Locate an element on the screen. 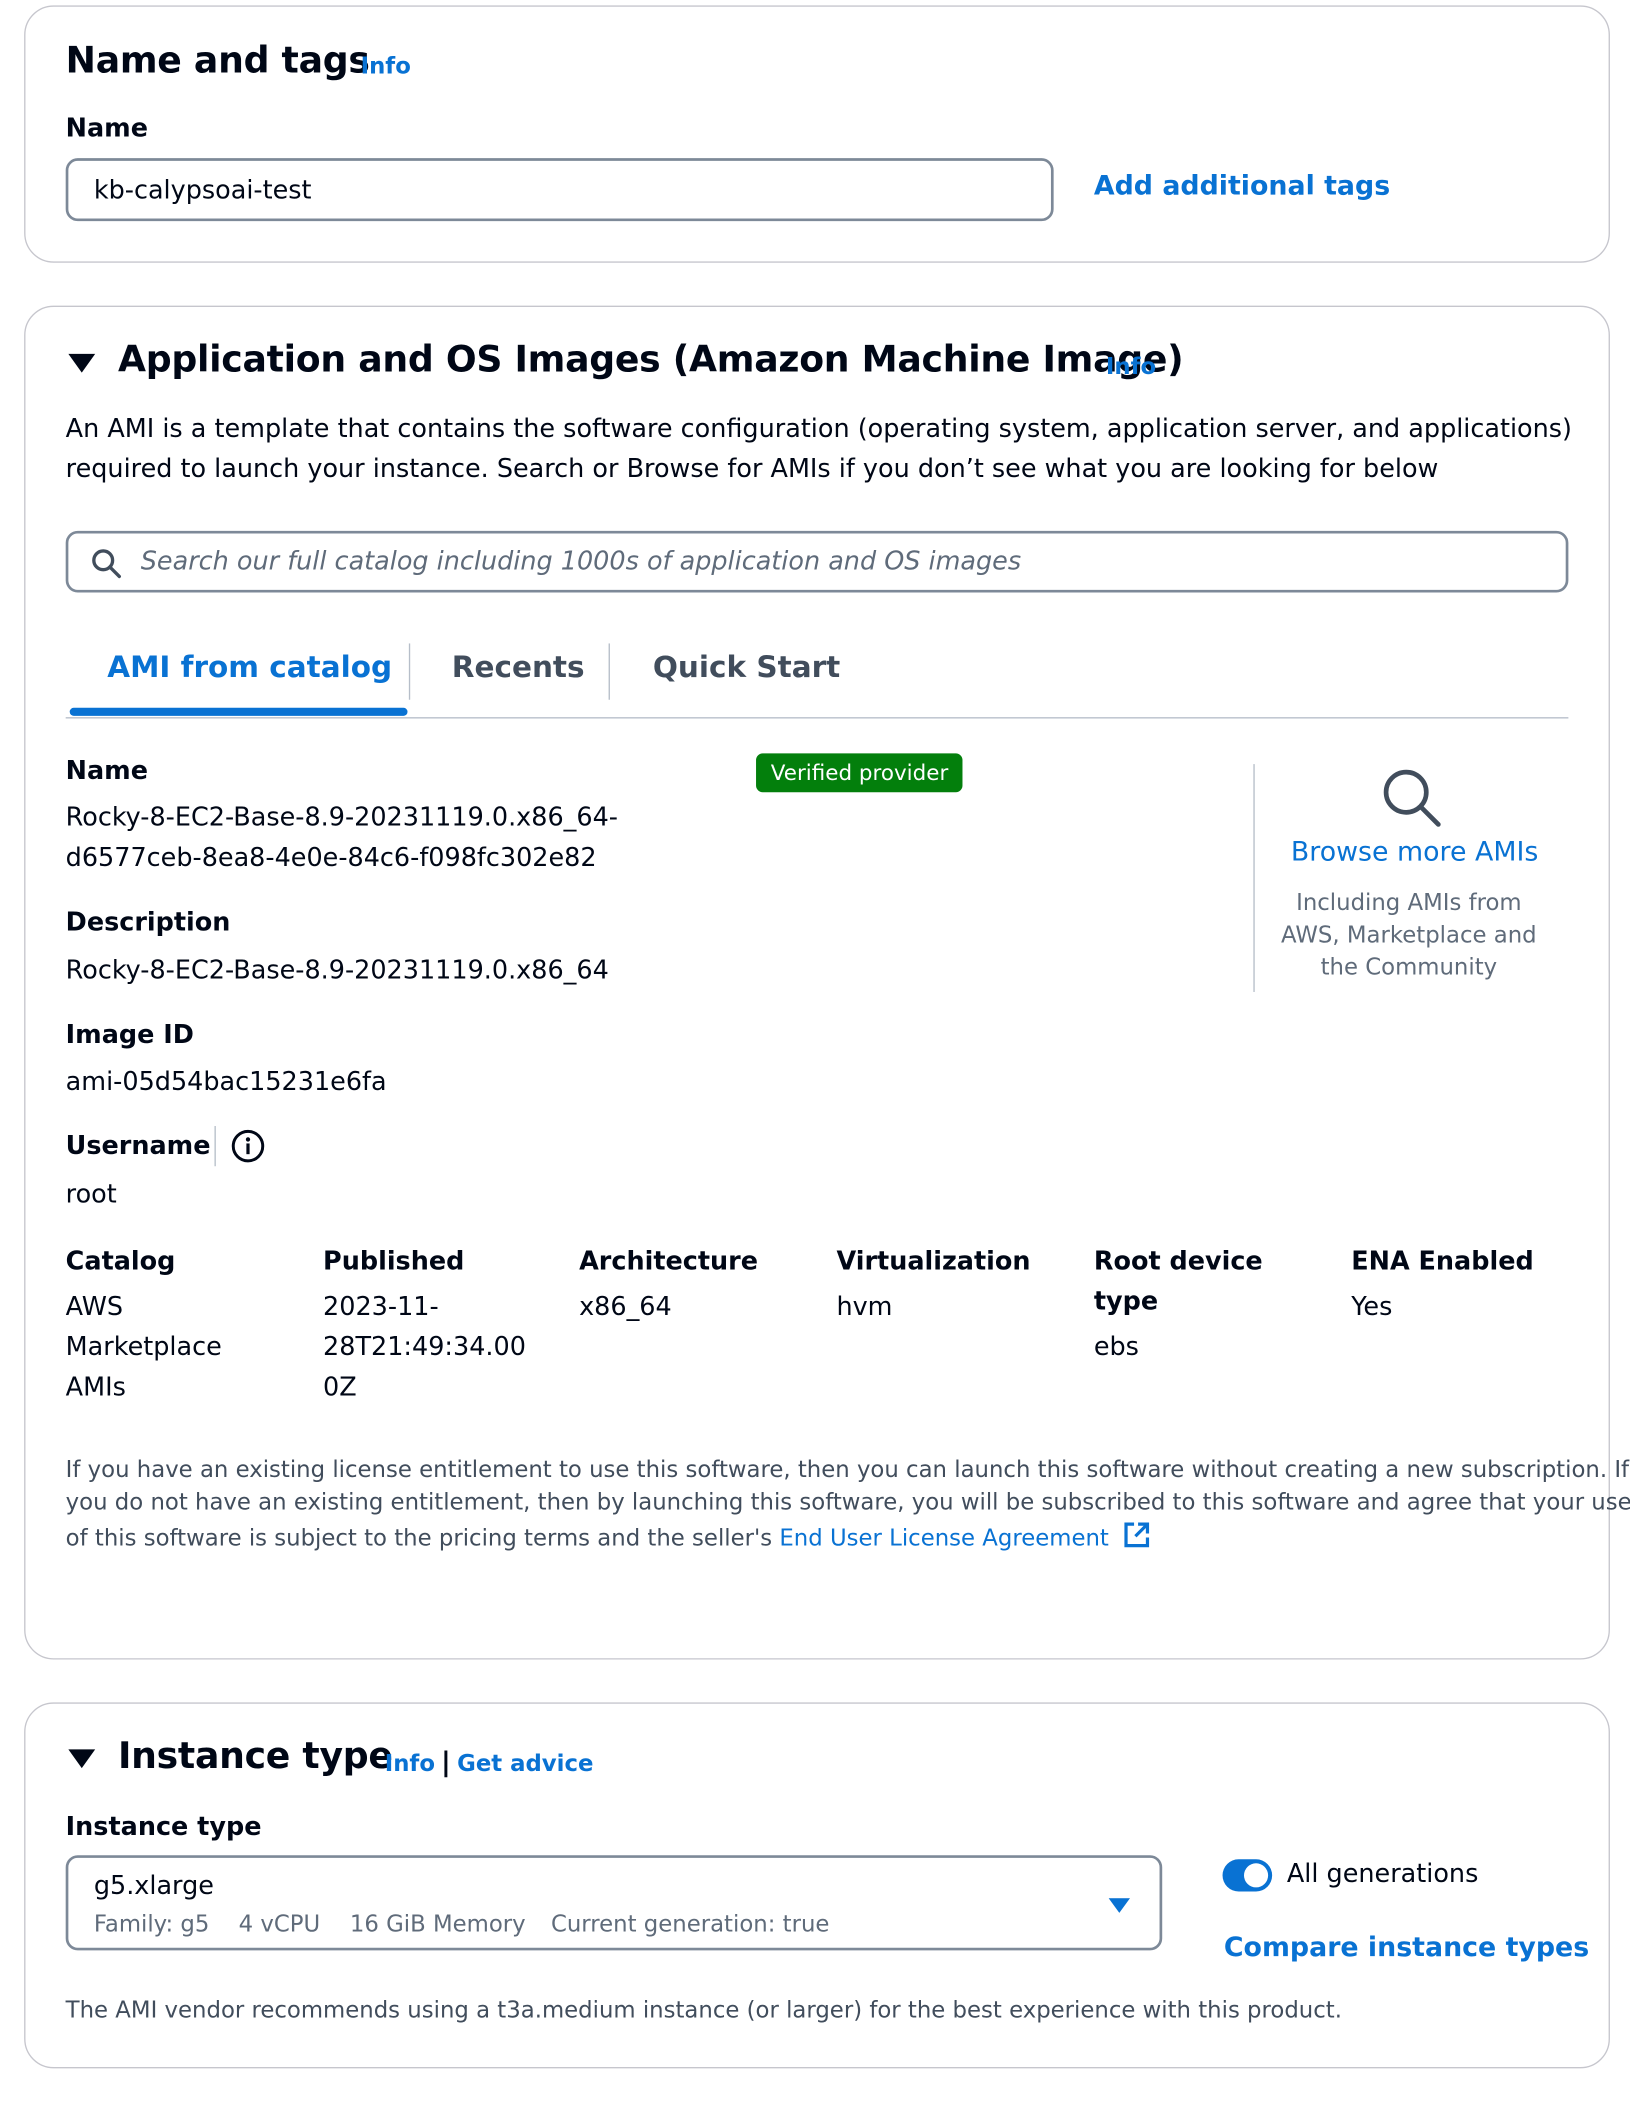  info-circle-icon is located at coordinates (248, 1149).